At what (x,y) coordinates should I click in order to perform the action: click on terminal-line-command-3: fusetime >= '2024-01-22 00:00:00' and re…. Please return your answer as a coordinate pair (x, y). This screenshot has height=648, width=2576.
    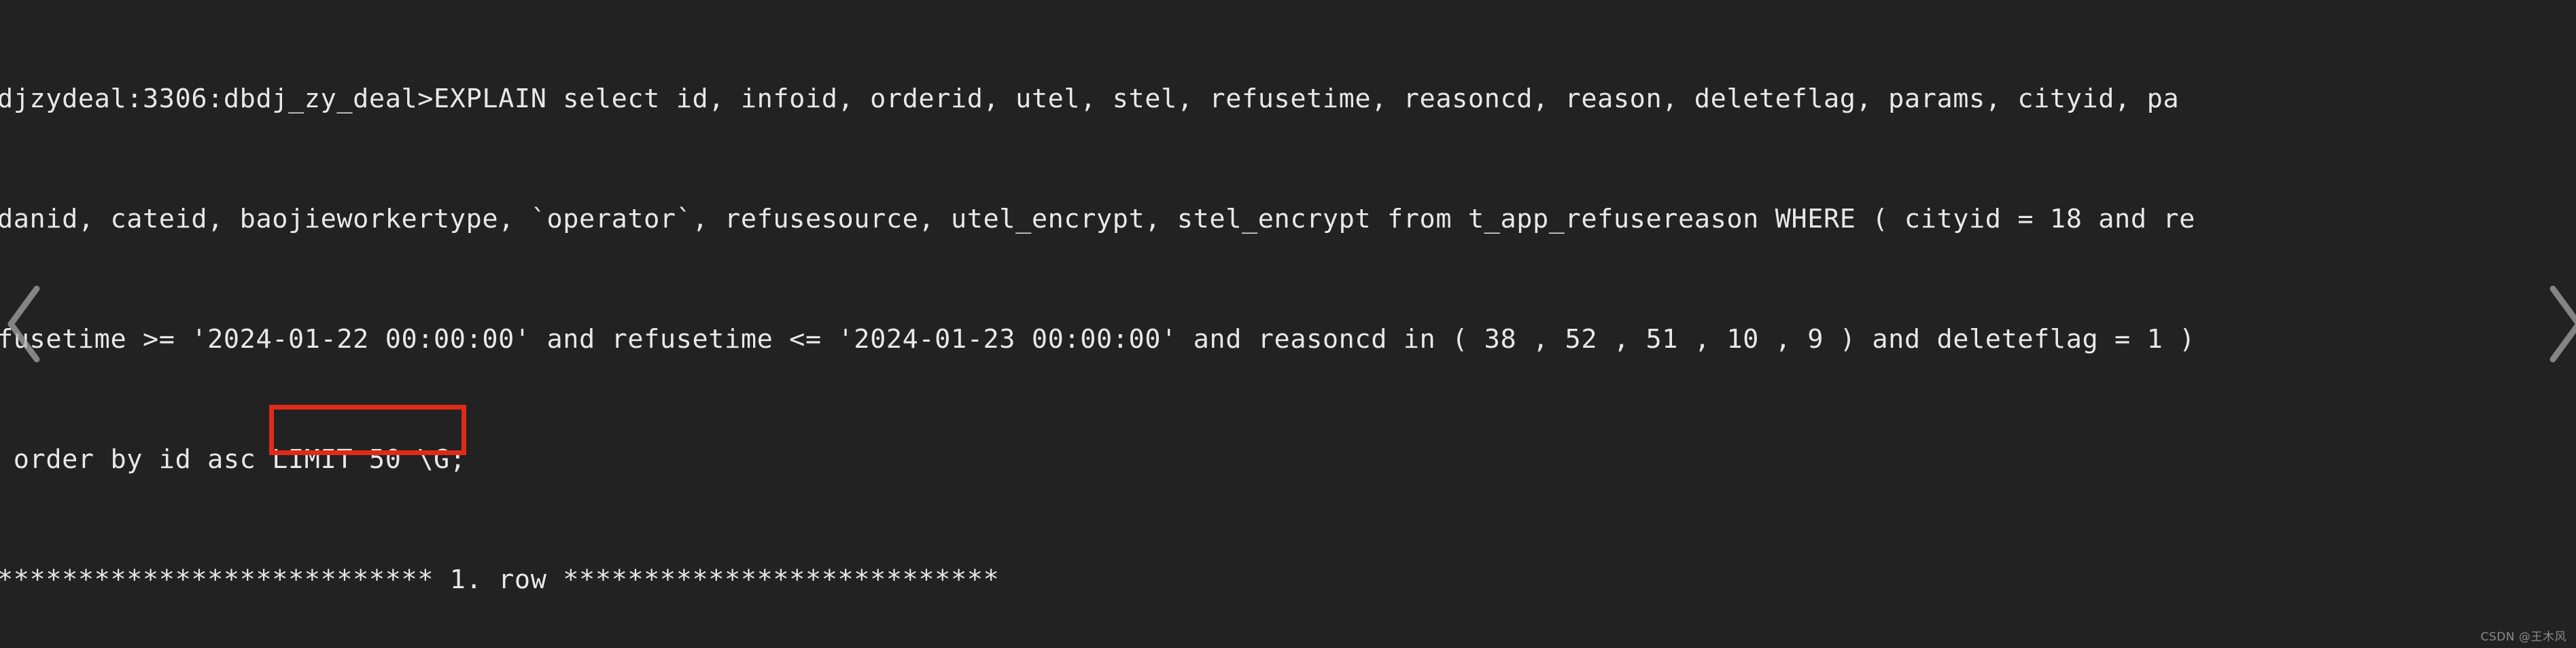
    Looking at the image, I should click on (1097, 339).